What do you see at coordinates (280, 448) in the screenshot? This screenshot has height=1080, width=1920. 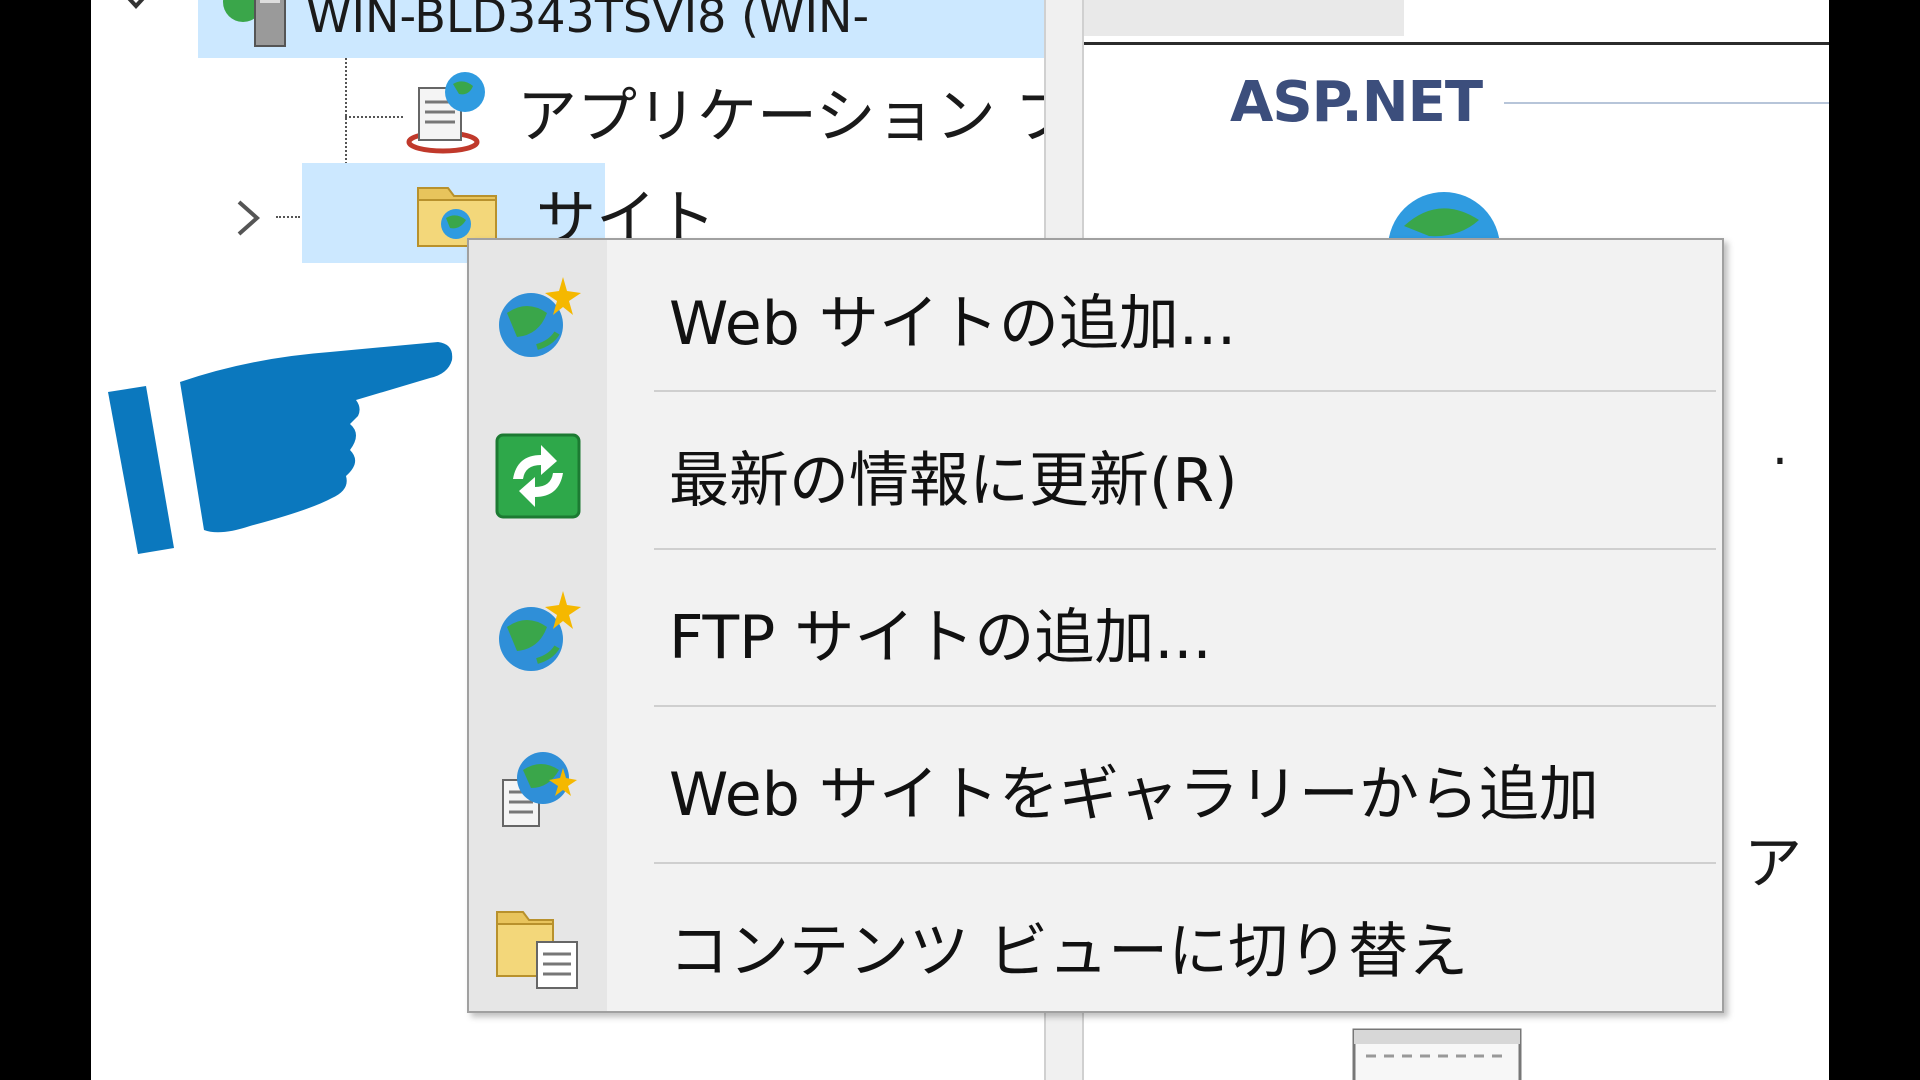 I see `pointing-hand-icon` at bounding box center [280, 448].